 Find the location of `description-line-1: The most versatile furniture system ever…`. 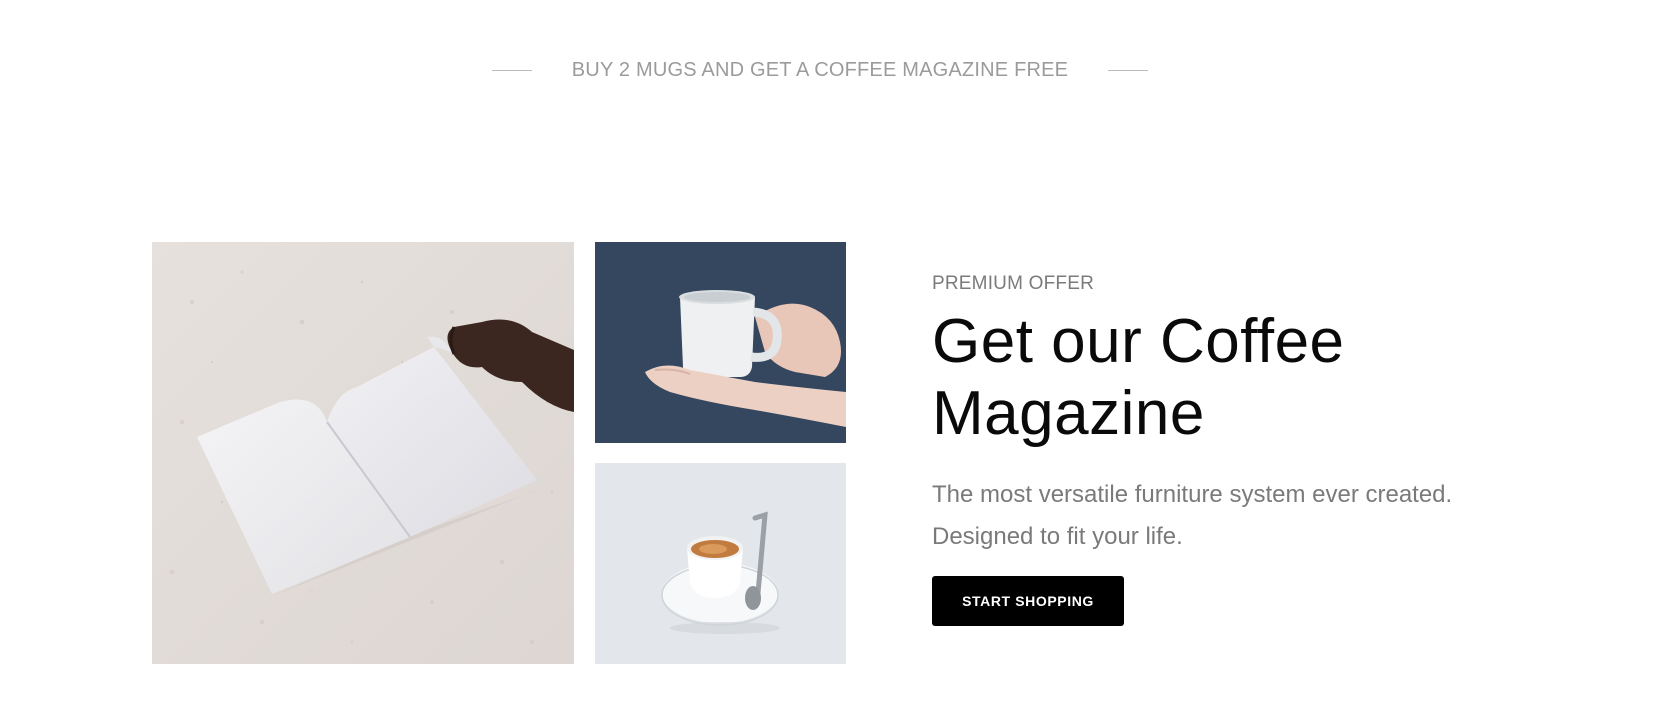

description-line-1: The most versatile furniture system ever… is located at coordinates (1192, 494).